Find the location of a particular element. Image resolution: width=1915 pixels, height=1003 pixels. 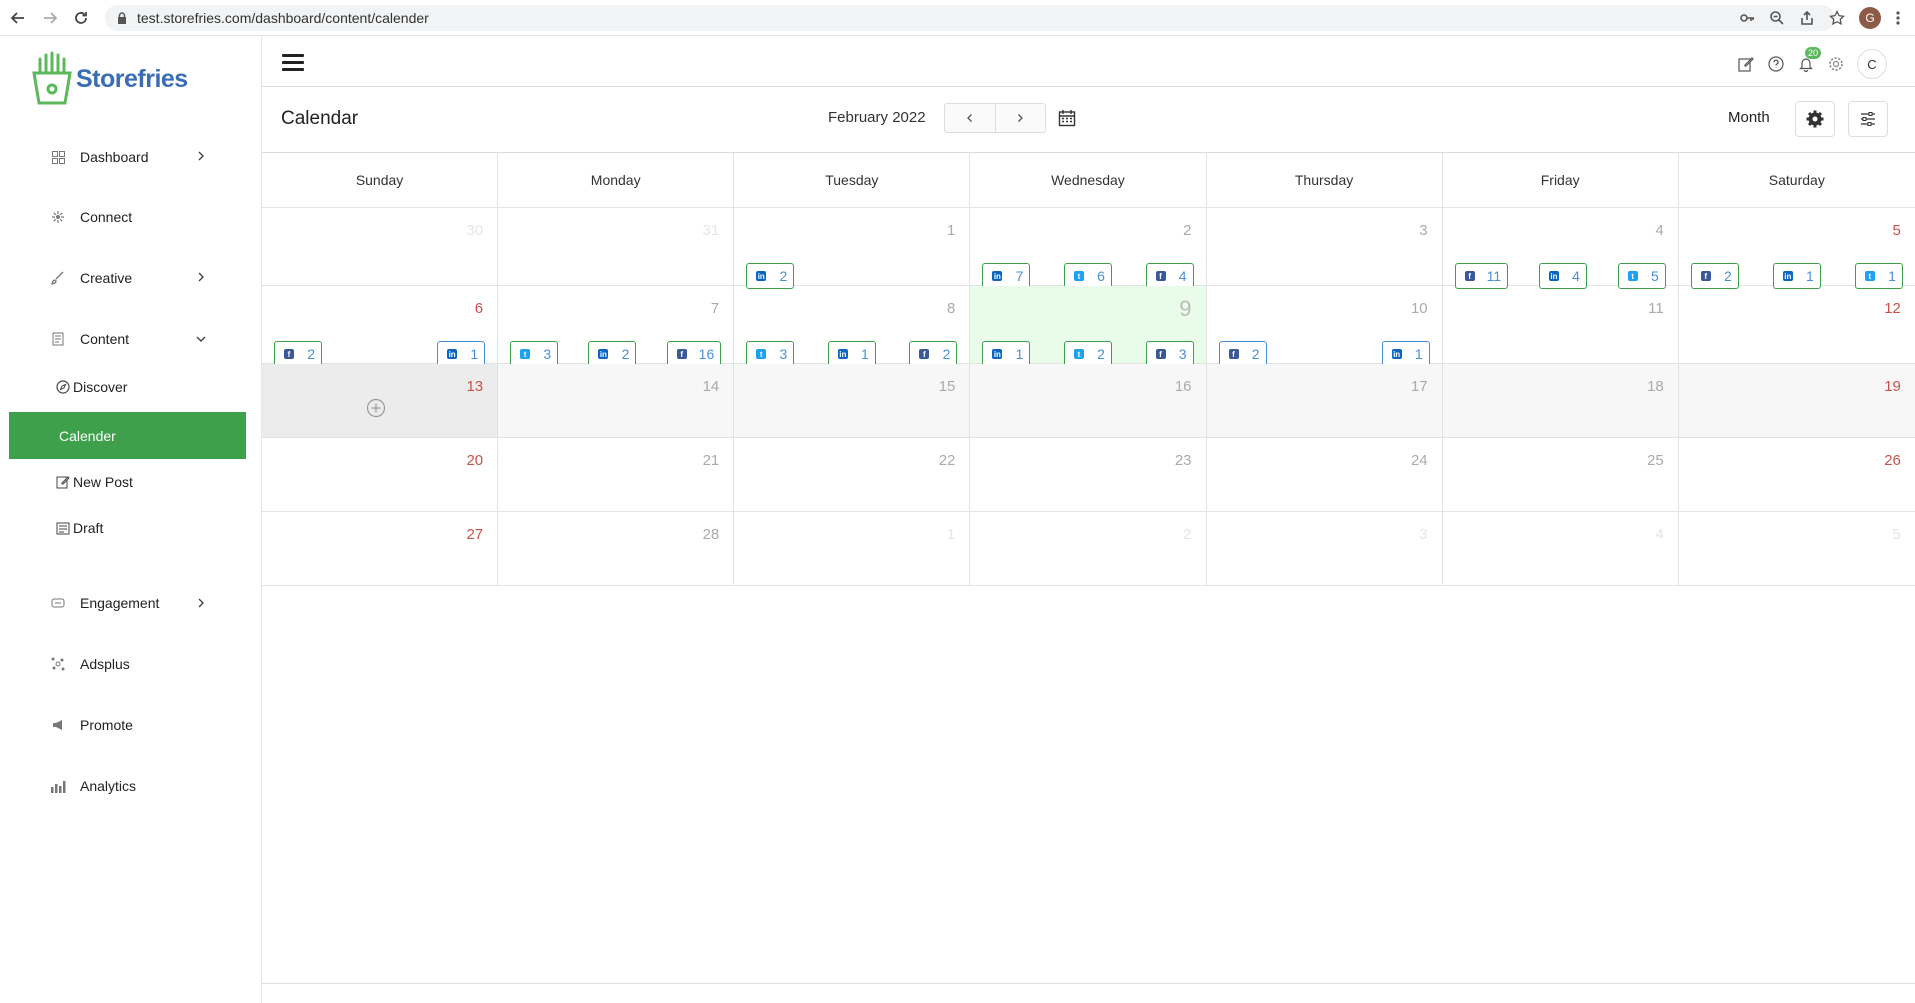

calendar-day-cell: 31 is located at coordinates (616, 246).